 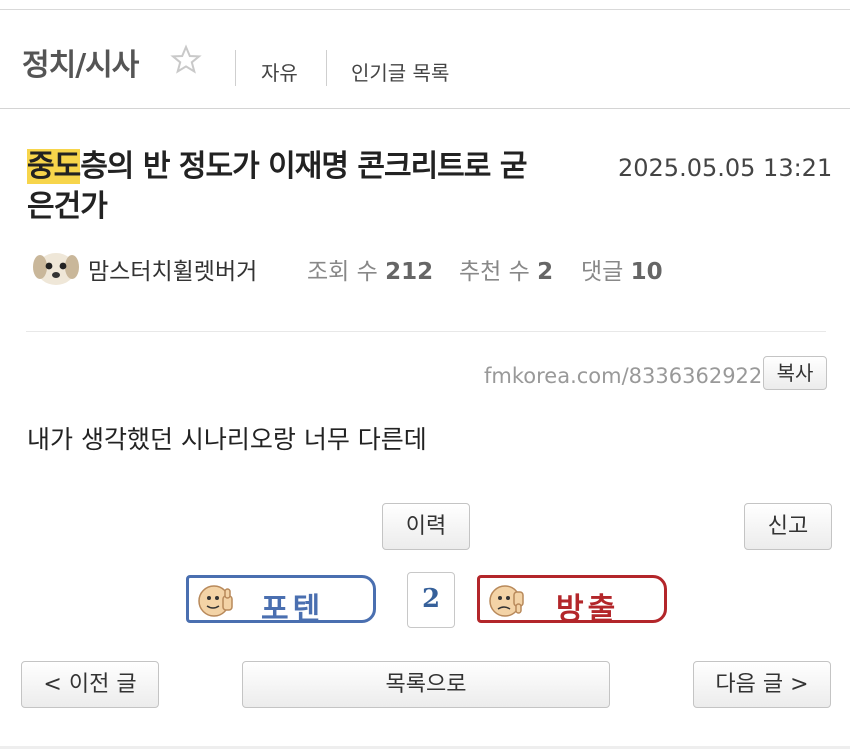 What do you see at coordinates (426, 684) in the screenshot?
I see `back-to-list-button: 목록으로` at bounding box center [426, 684].